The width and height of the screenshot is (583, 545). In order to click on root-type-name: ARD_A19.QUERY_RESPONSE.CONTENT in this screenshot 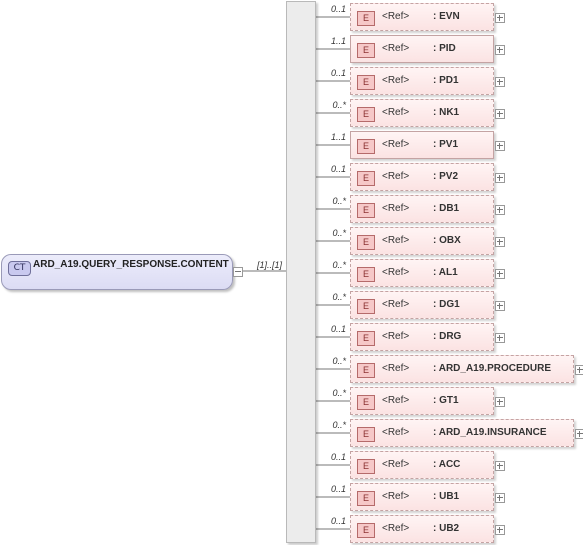, I will do `click(131, 264)`.